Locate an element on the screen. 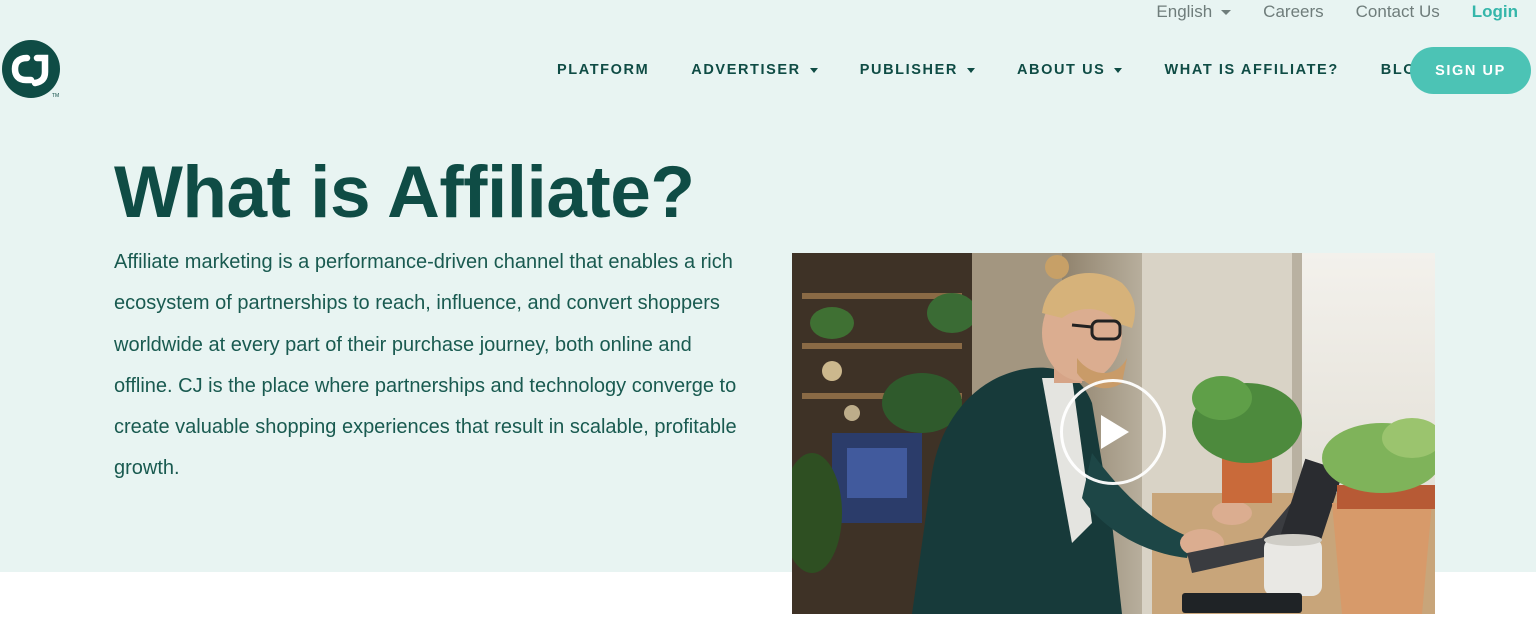 The height and width of the screenshot is (630, 1536). nav-item-what-is-affiliate: WHAT IS AFFILIATE? is located at coordinates (1251, 70).